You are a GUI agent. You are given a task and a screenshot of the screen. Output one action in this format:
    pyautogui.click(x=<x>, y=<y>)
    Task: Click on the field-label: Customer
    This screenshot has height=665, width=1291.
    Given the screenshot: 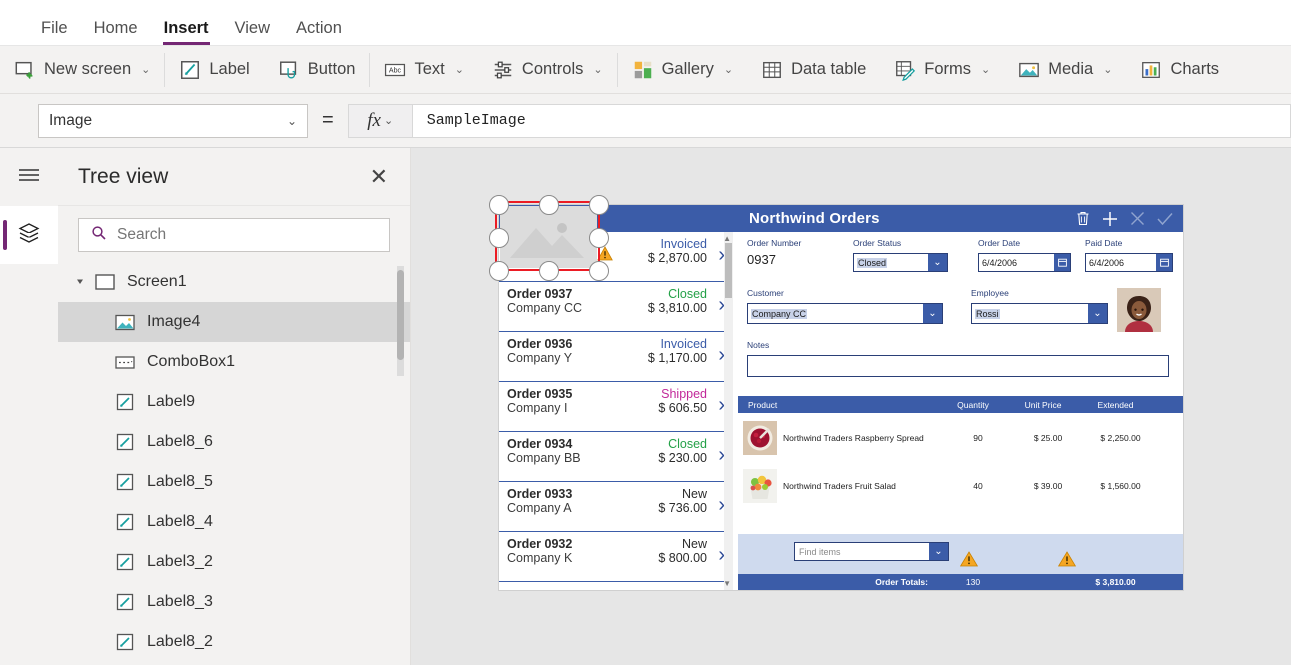 What is the action you would take?
    pyautogui.click(x=765, y=293)
    